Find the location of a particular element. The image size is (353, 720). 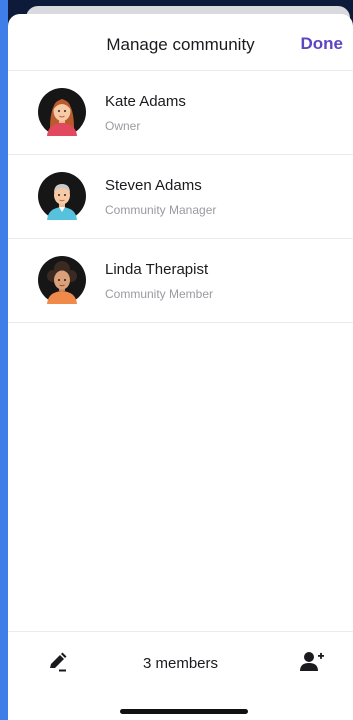

sheet-header: Manage community Done is located at coordinates (180, 42).